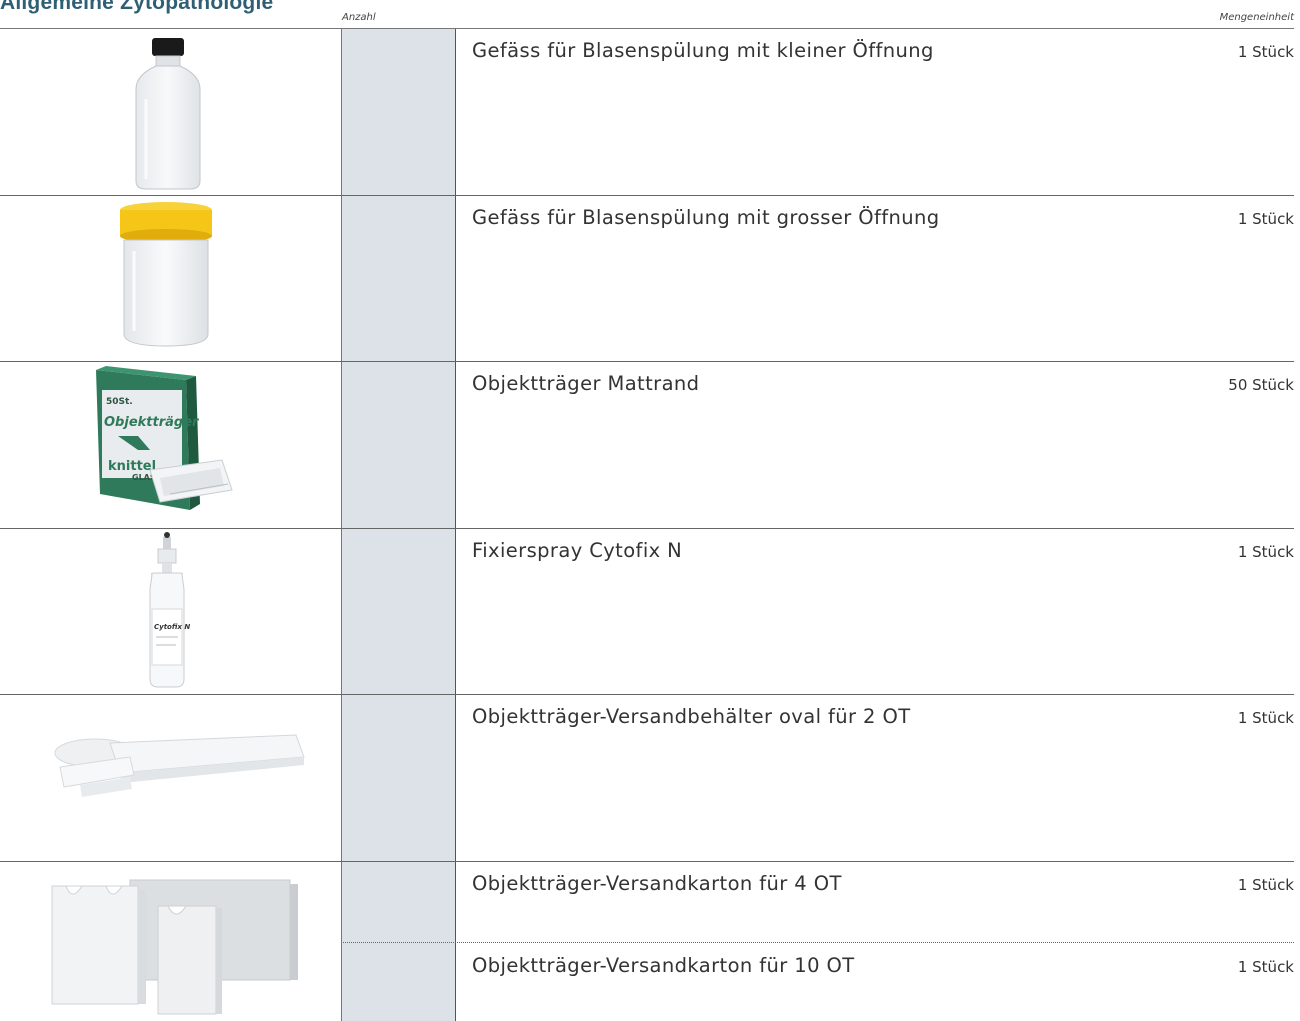 The width and height of the screenshot is (1300, 1021). Describe the element at coordinates (170, 941) in the screenshot. I see `slide-mailer-carton-icon` at that location.